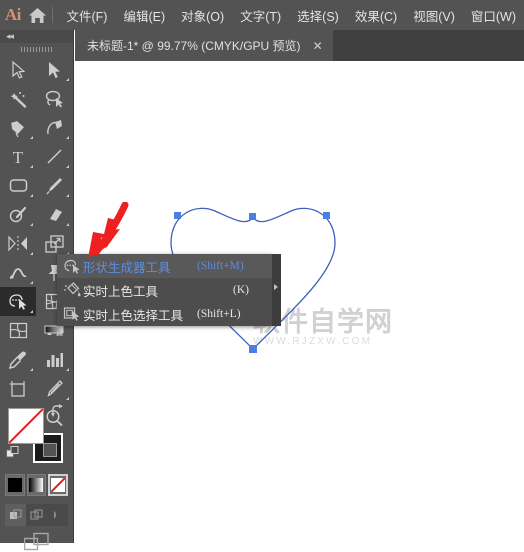 The height and width of the screenshot is (552, 524). Describe the element at coordinates (219, 314) in the screenshot. I see `flyout-shortcut-live-paint-selection: (Shift+L)` at that location.